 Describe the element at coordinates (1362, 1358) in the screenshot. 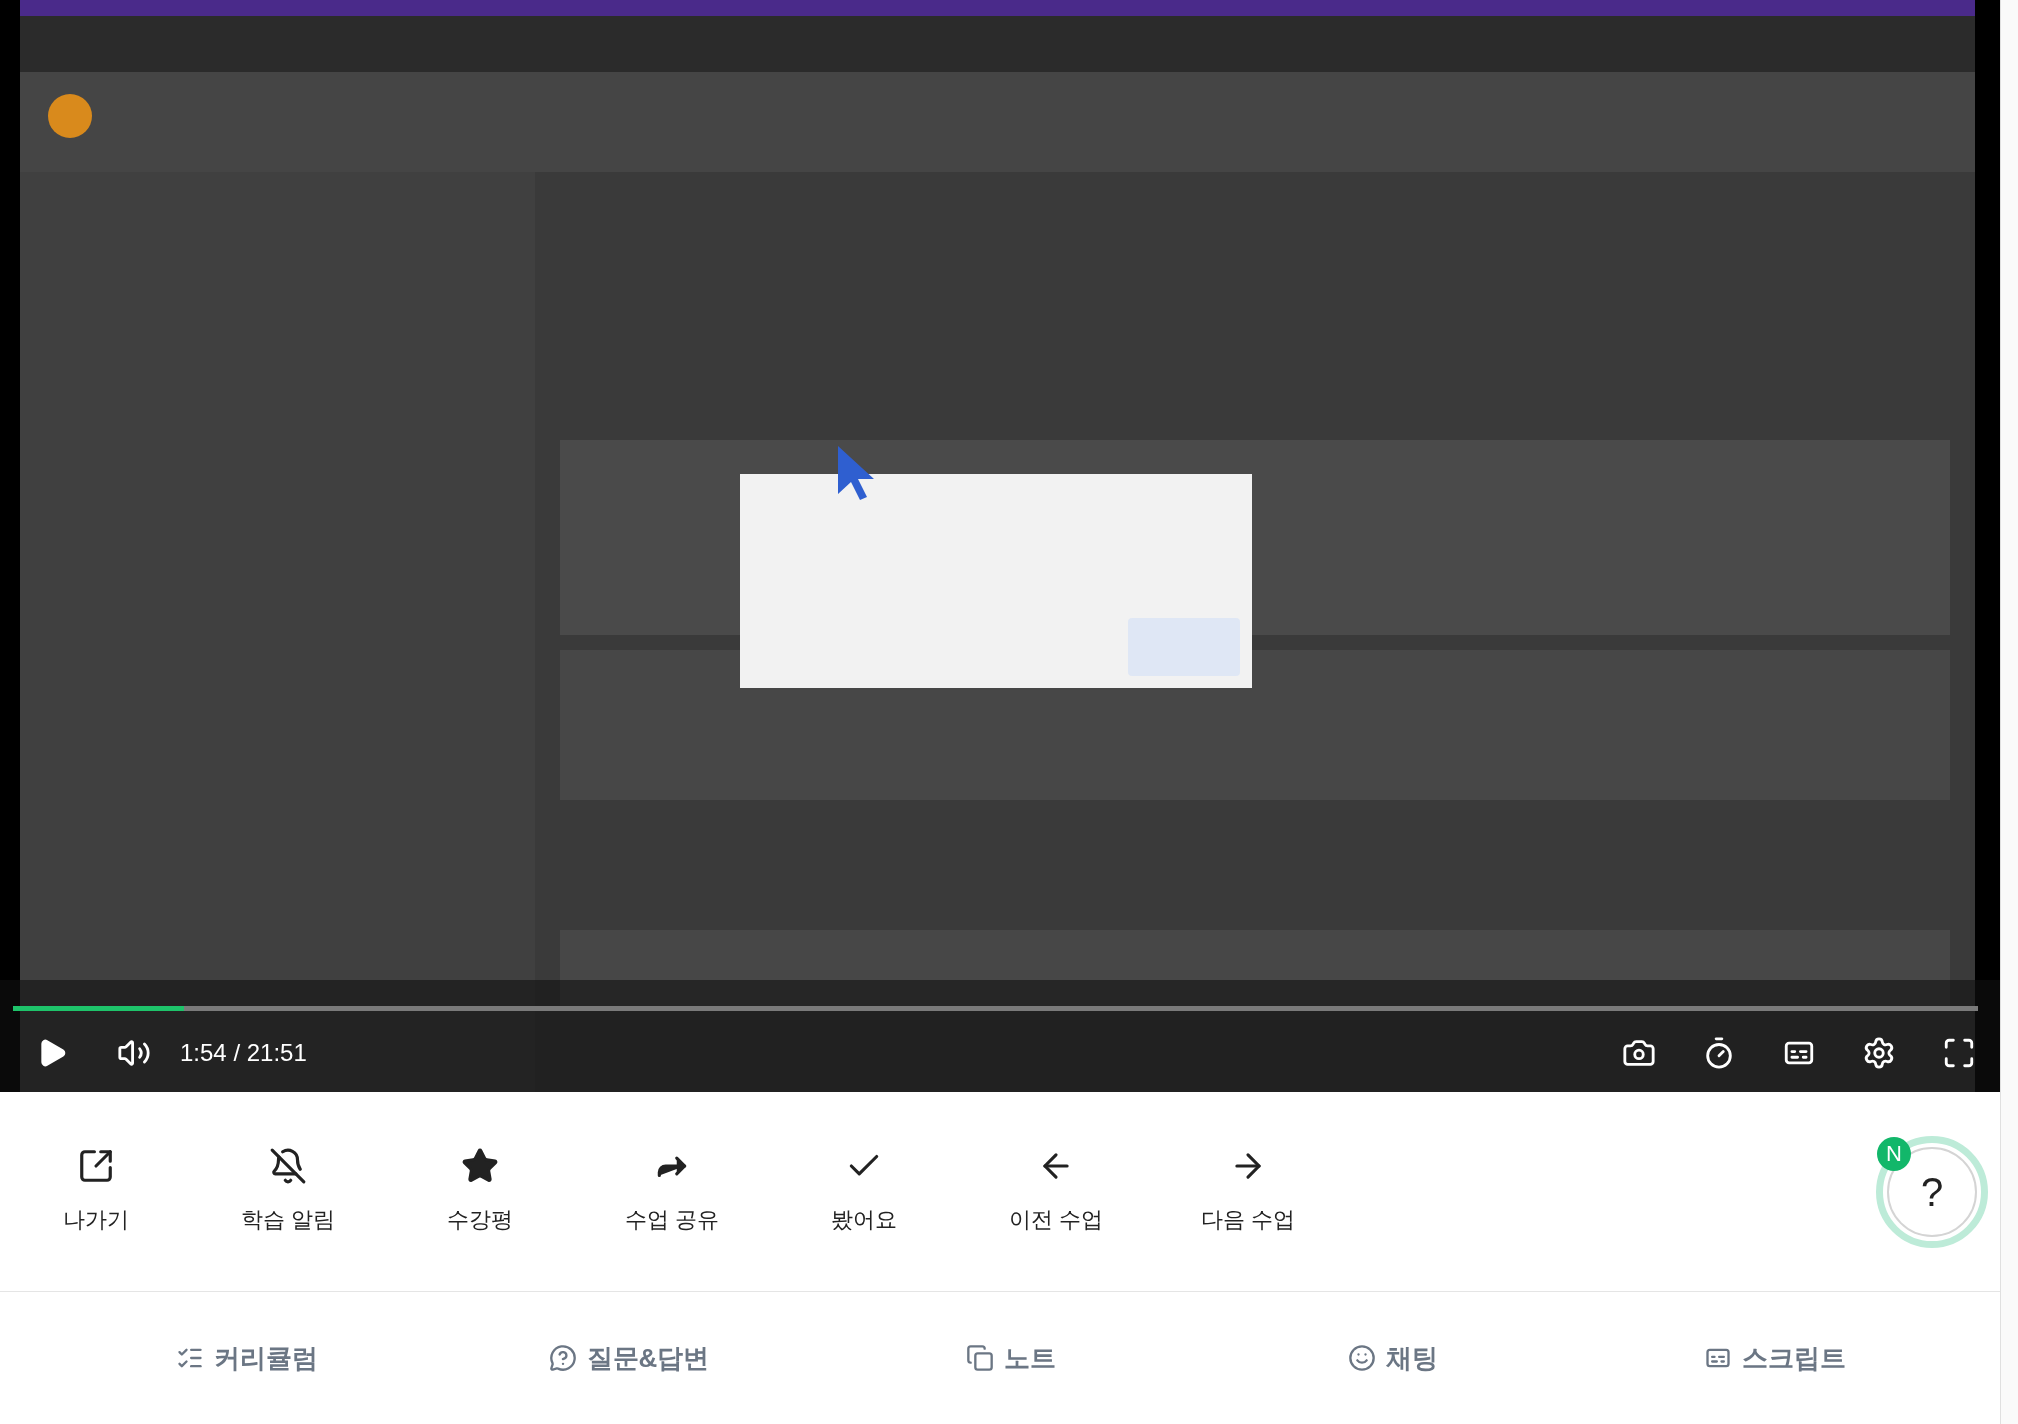

I see `smile-icon` at that location.